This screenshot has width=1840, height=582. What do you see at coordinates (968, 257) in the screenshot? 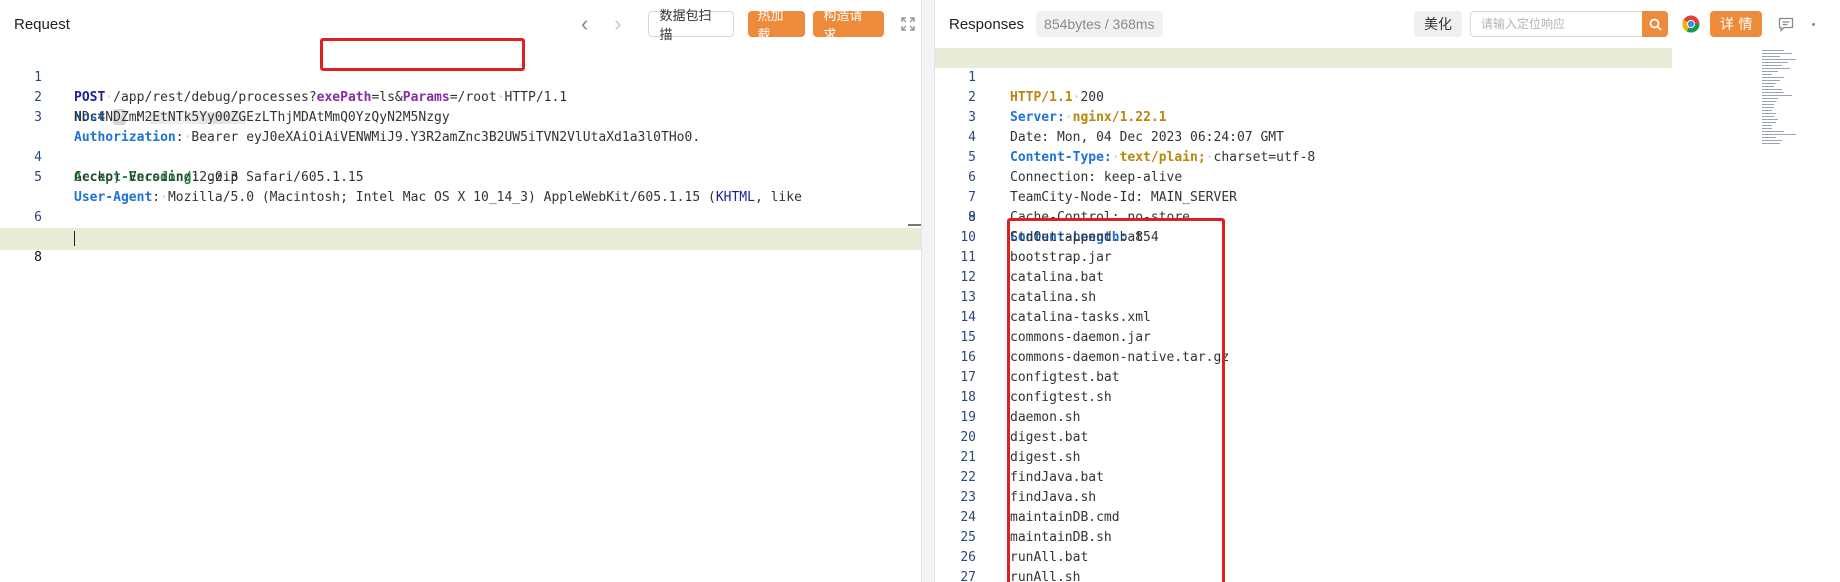
I see `line-number: 11` at bounding box center [968, 257].